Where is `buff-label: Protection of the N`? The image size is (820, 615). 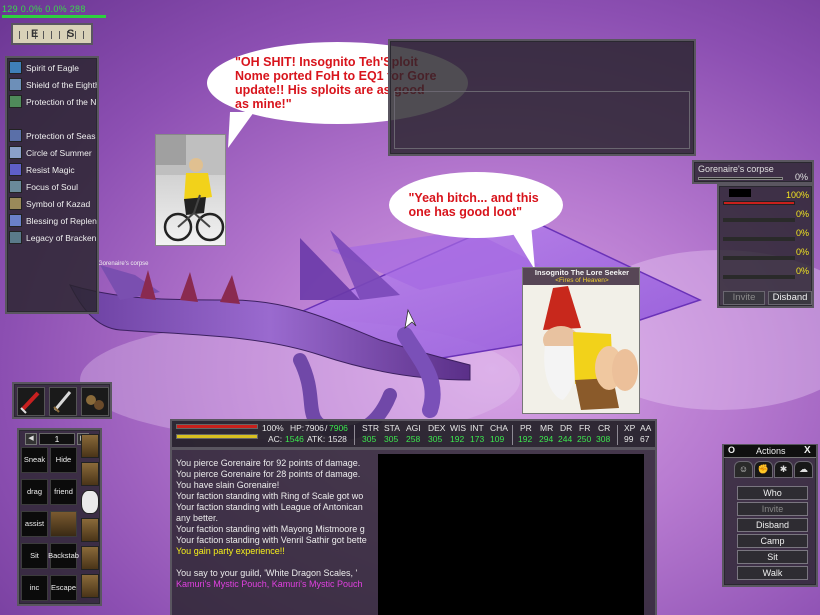 buff-label: Protection of the N is located at coordinates (61, 101).